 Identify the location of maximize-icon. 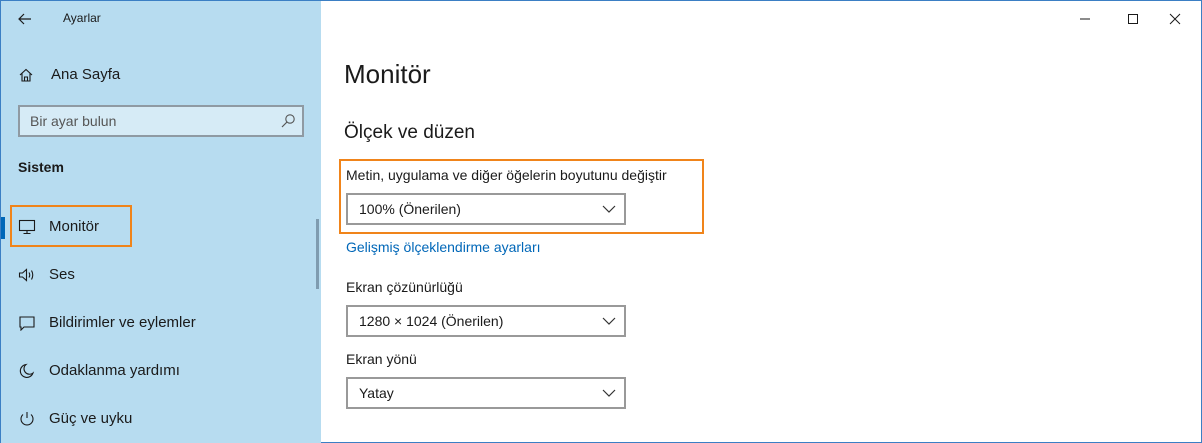
(1133, 19).